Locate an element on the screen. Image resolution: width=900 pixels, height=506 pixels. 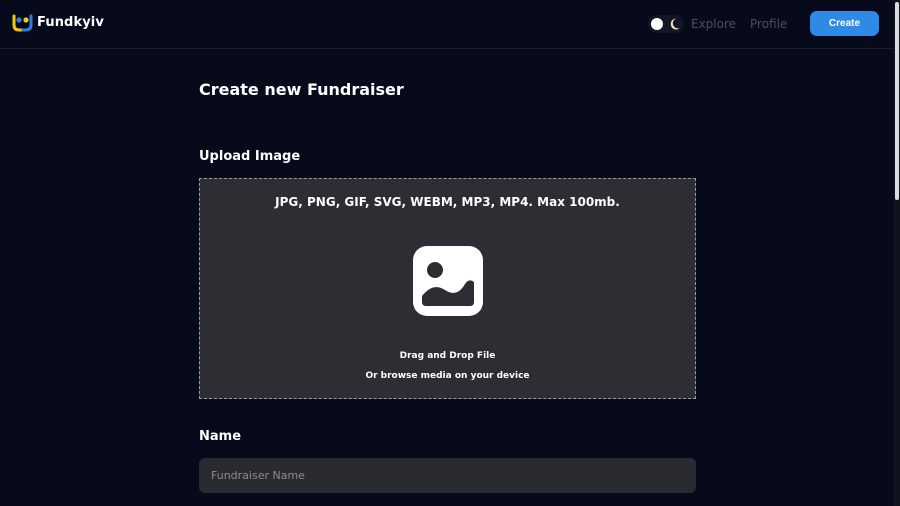
sun-icon is located at coordinates (657, 24).